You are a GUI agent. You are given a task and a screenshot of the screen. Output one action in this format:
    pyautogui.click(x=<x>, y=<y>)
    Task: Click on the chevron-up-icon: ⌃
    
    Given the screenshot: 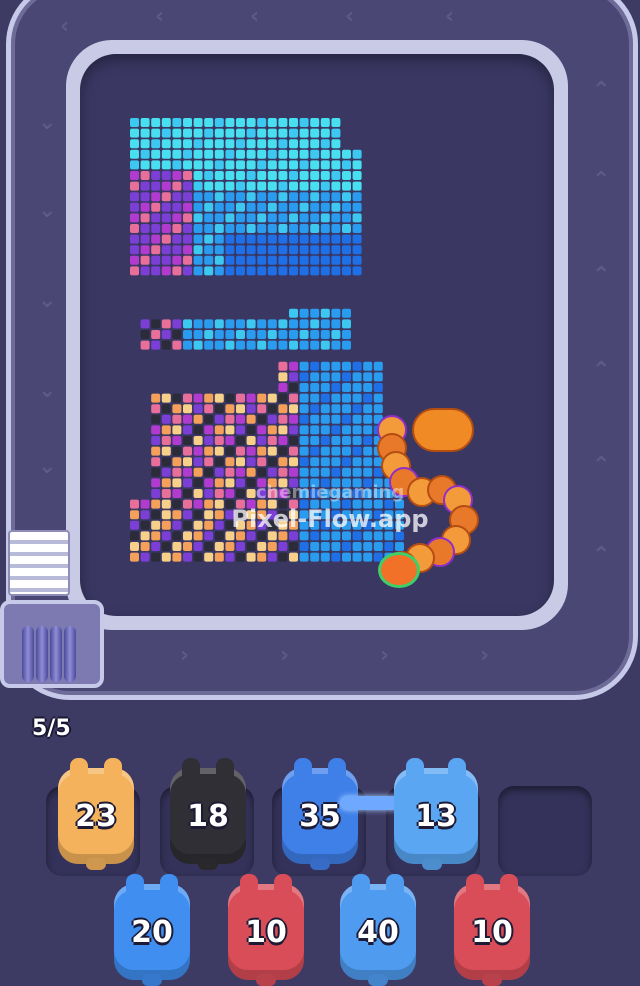 What is the action you would take?
    pyautogui.click(x=601, y=275)
    